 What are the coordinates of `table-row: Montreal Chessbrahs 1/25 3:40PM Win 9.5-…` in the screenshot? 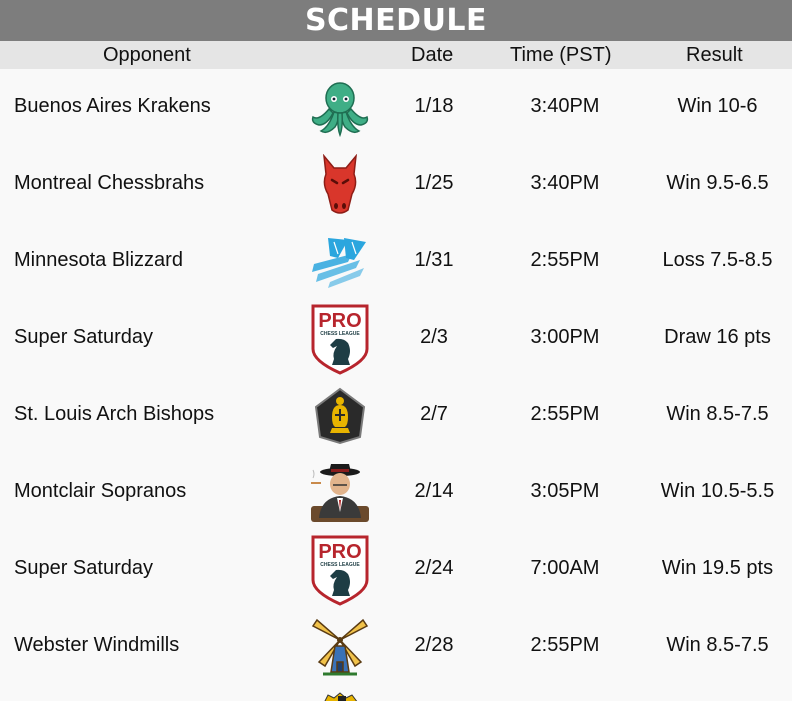 It's located at (396, 184).